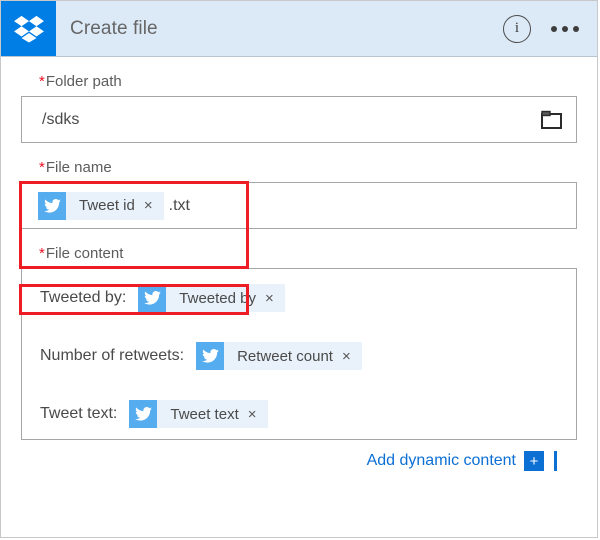 This screenshot has height=540, width=600. I want to click on more-options-icon, so click(565, 28).